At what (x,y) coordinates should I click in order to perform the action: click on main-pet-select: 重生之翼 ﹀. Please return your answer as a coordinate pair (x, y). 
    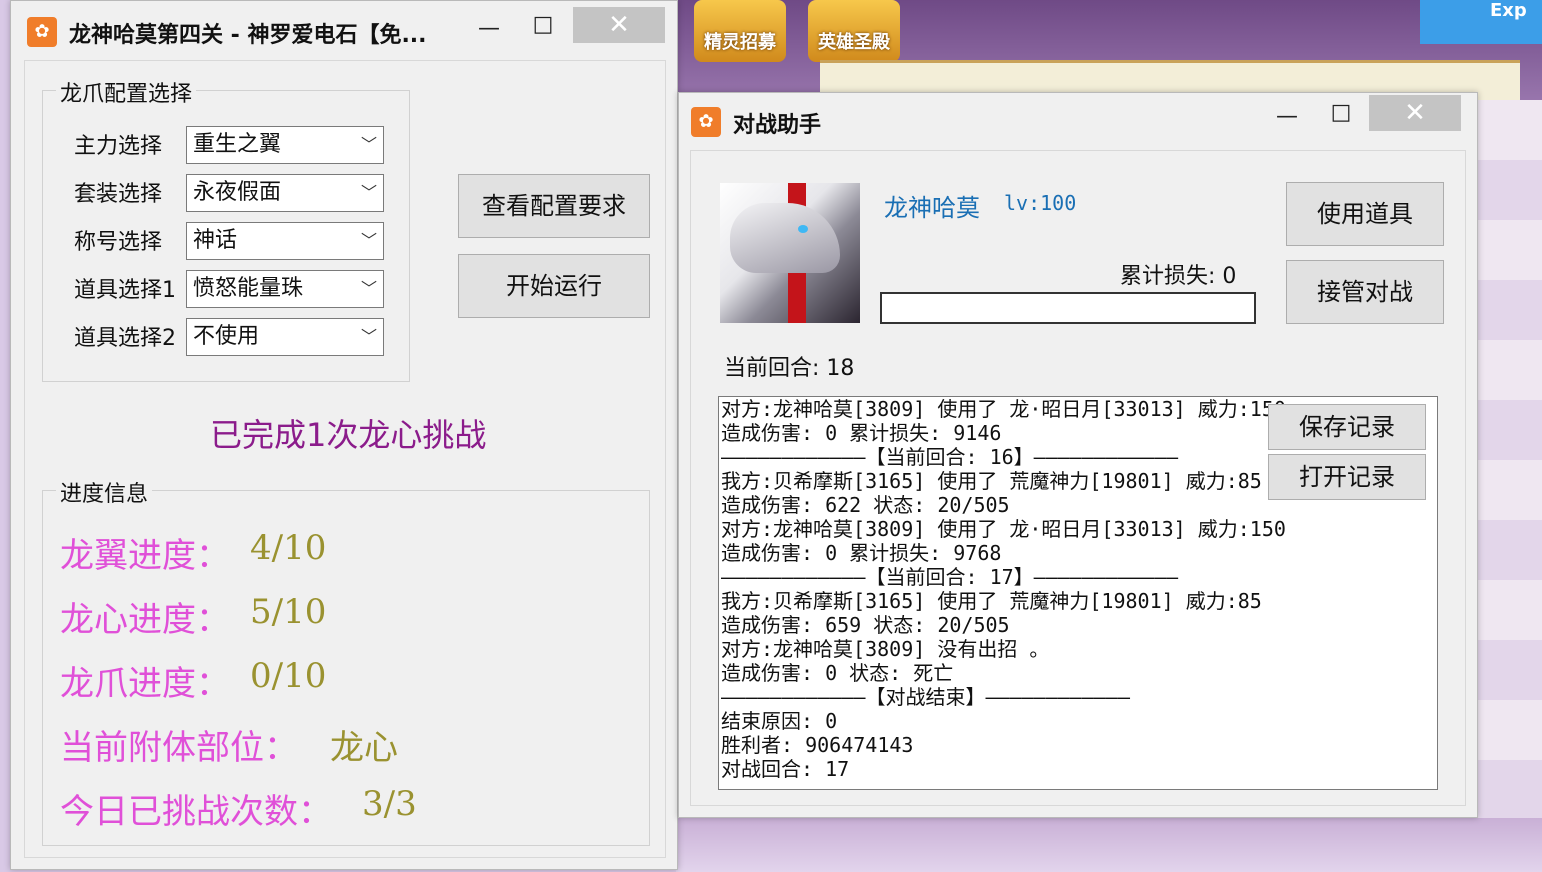
    Looking at the image, I should click on (285, 145).